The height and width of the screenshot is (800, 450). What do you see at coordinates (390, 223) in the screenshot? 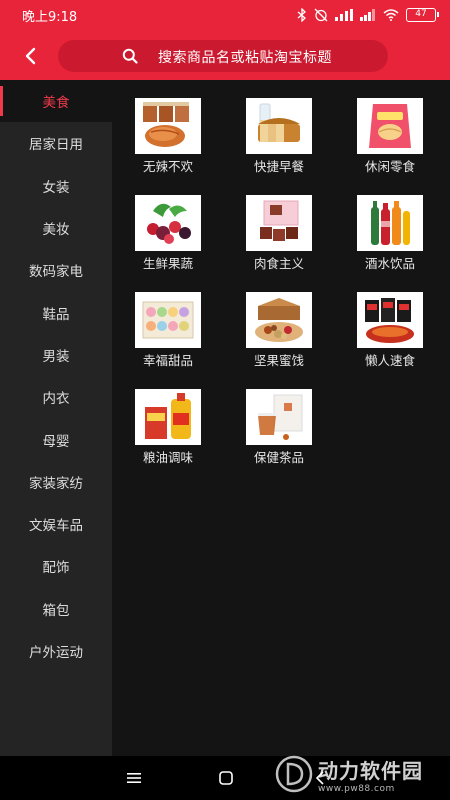
I see `drinks-icon` at bounding box center [390, 223].